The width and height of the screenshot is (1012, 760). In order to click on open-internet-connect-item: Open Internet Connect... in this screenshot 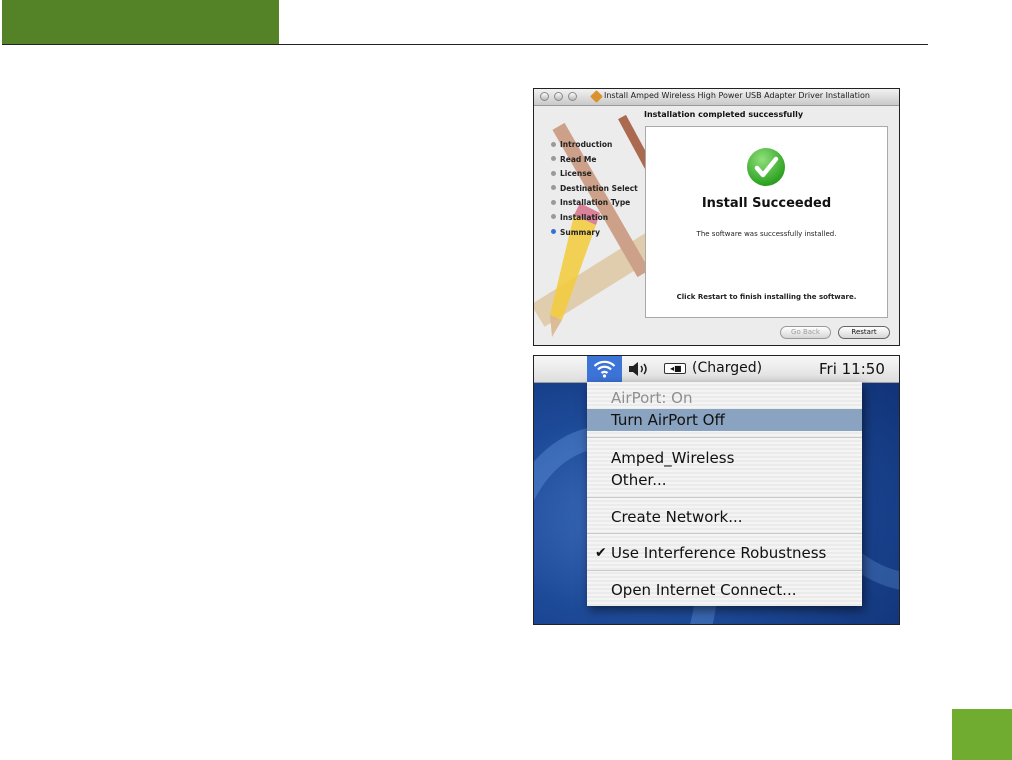, I will do `click(724, 590)`.